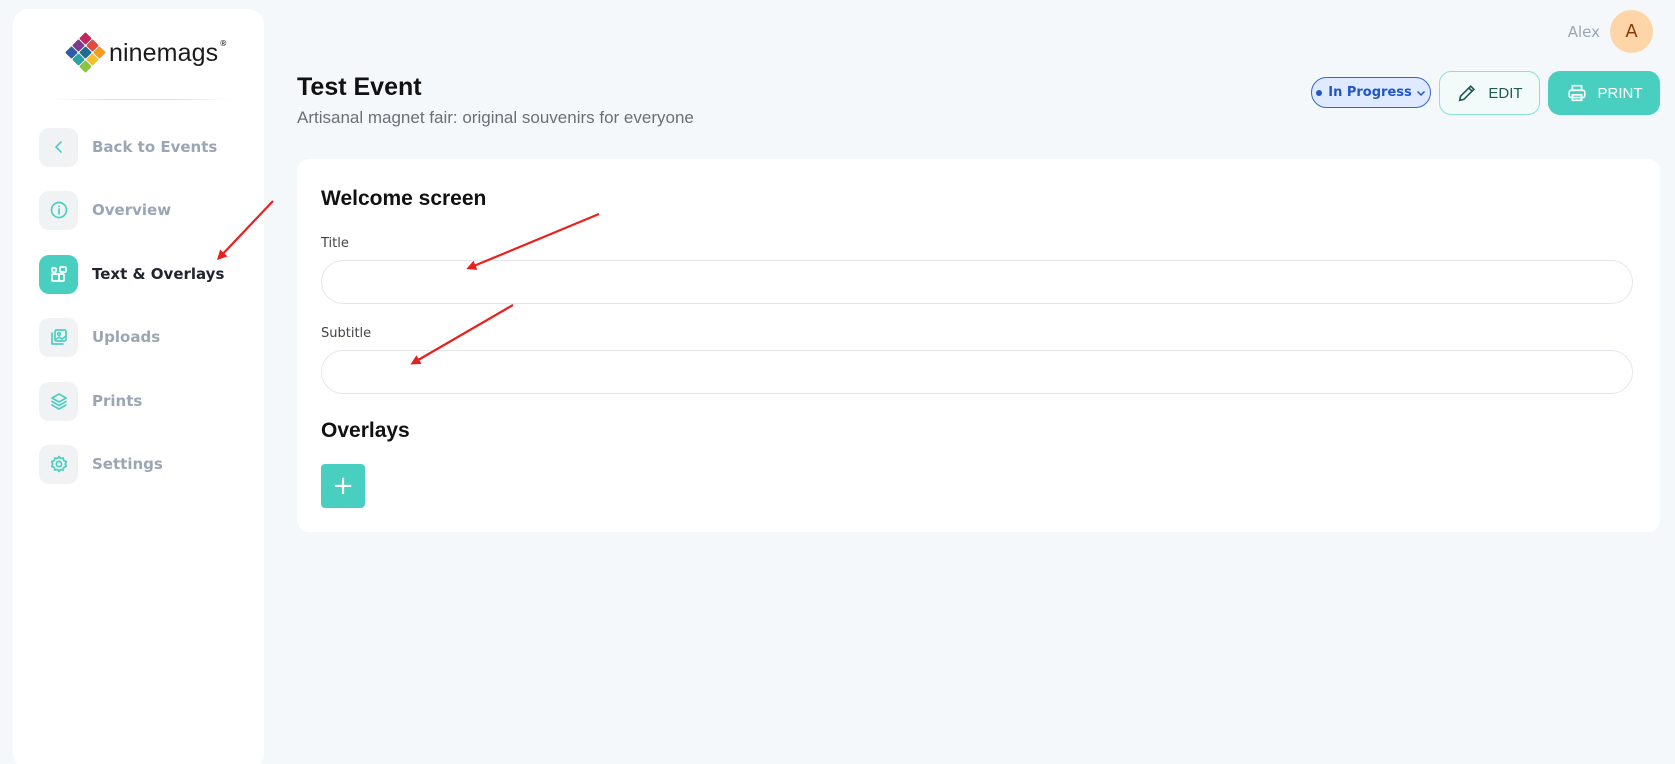 This screenshot has height=764, width=1675. I want to click on avatar: A, so click(1631, 31).